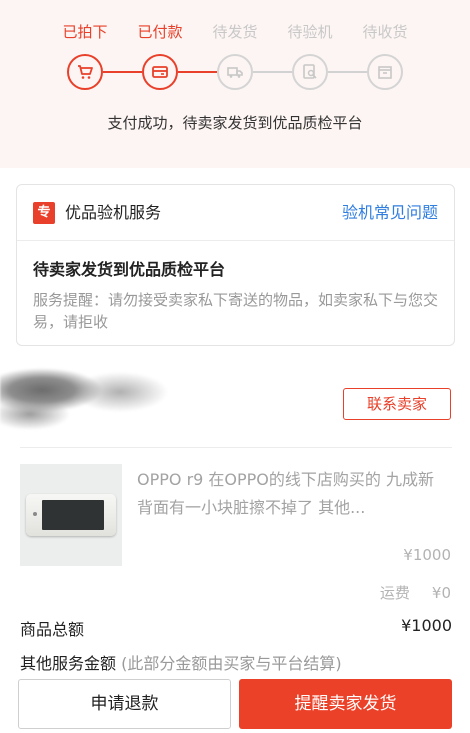 This screenshot has height=733, width=470. What do you see at coordinates (160, 72) in the screenshot?
I see `card-icon` at bounding box center [160, 72].